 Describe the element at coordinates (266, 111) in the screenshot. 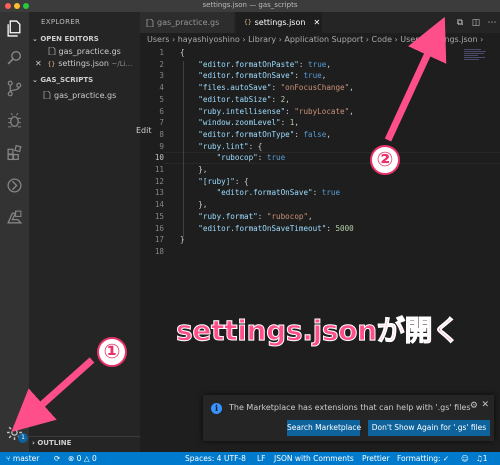

I see `code-line: "ruby.intellisense": "rubyLocate",` at that location.